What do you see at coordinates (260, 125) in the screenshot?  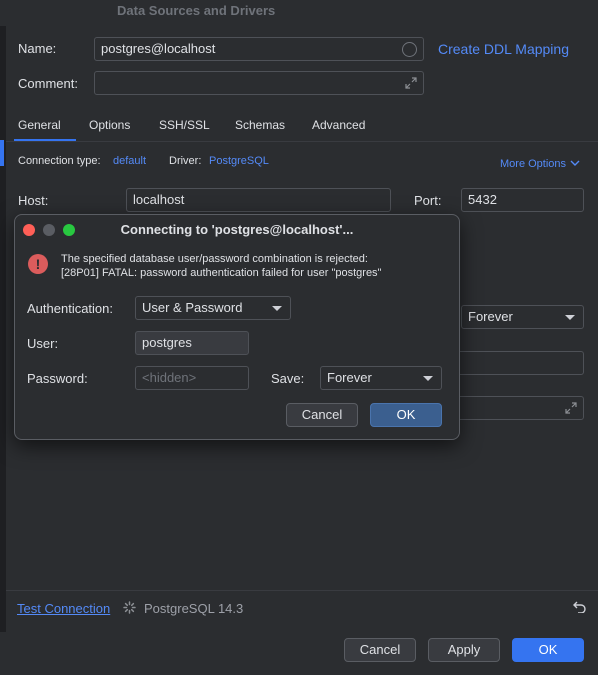 I see `tab-schemas: Schemas` at bounding box center [260, 125].